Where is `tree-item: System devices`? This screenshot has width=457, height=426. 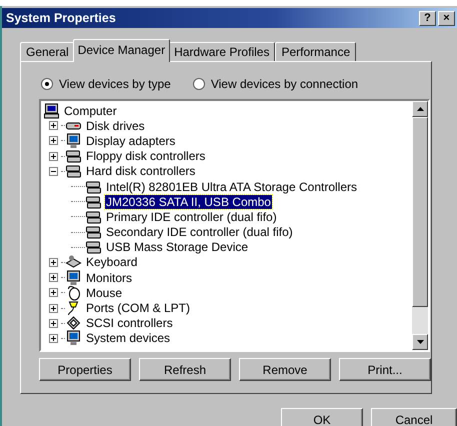
tree-item: System devices is located at coordinates (128, 338).